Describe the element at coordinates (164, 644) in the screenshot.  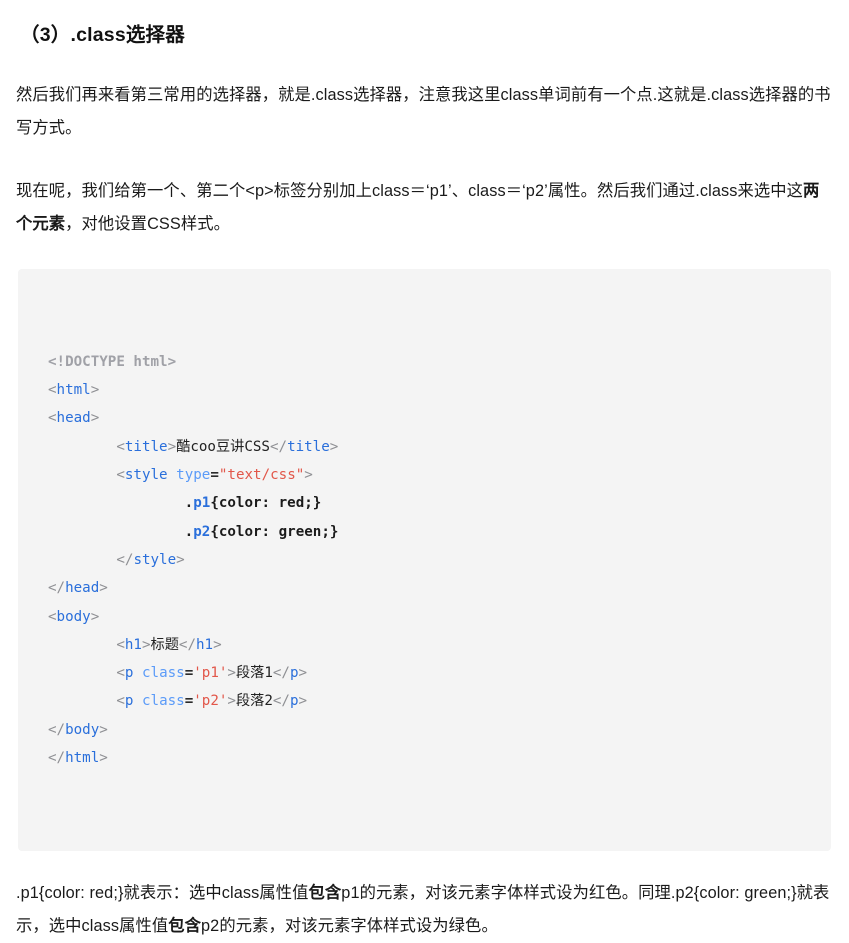
I see `code-token-cn: 标题` at that location.